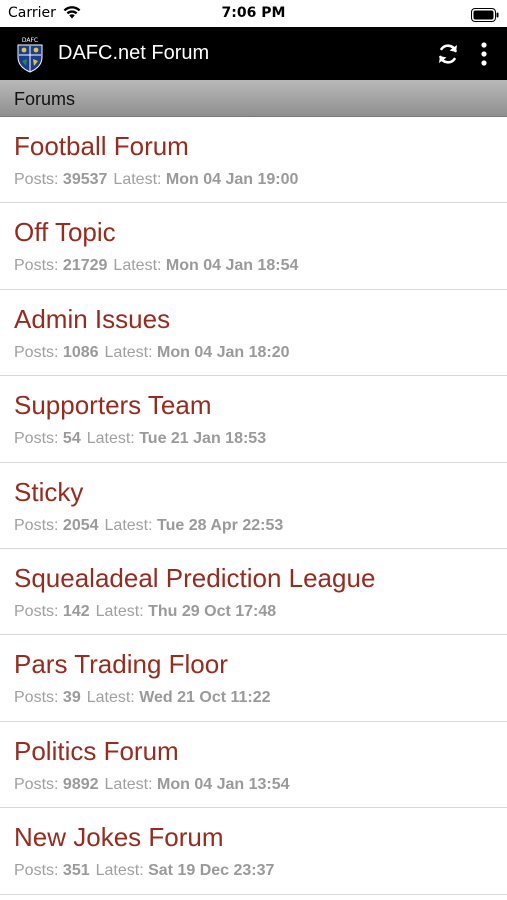 This screenshot has height=900, width=507. I want to click on latest-timestamp: Mon 04 Jan 13:54, so click(223, 784).